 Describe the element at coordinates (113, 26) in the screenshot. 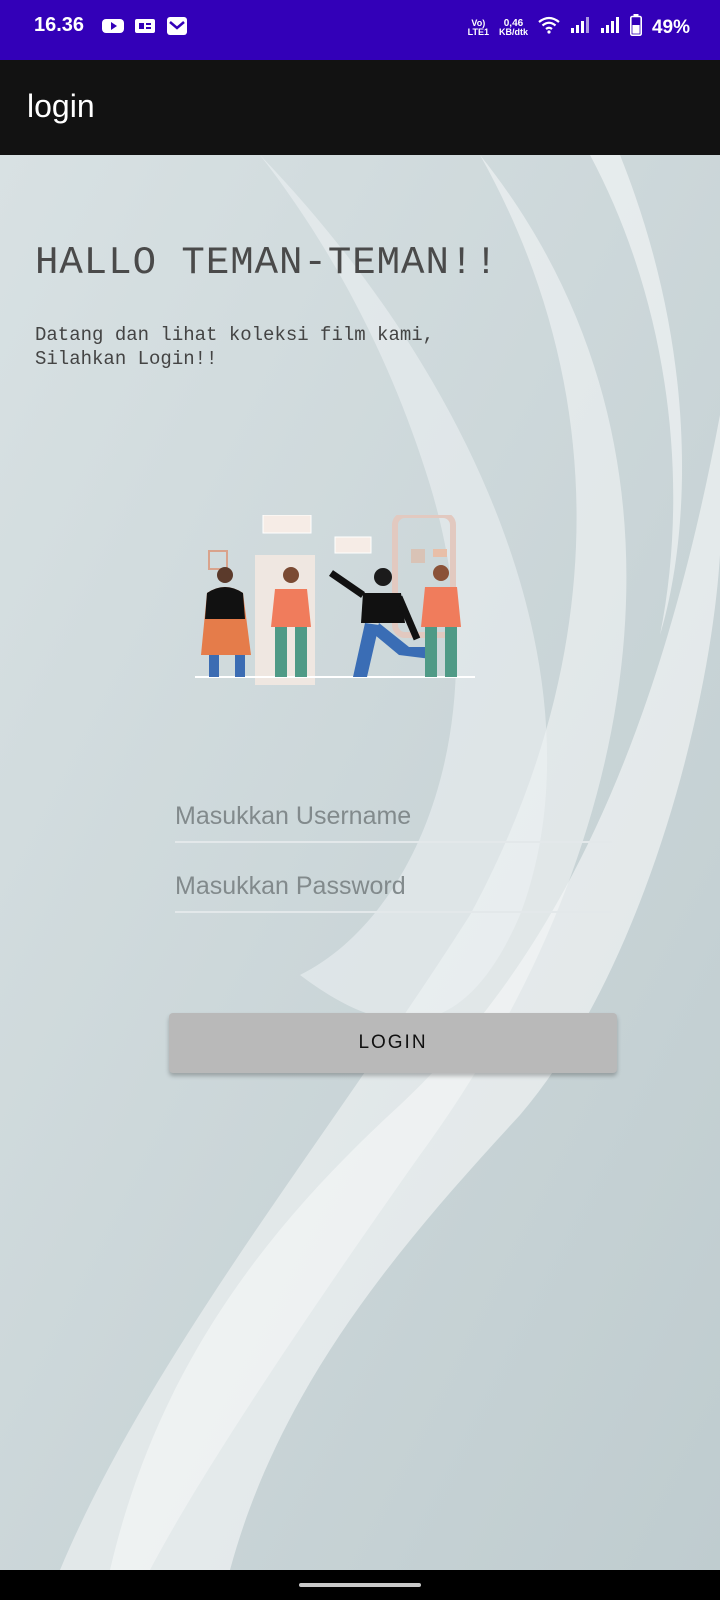

I see `youtube-icon` at that location.